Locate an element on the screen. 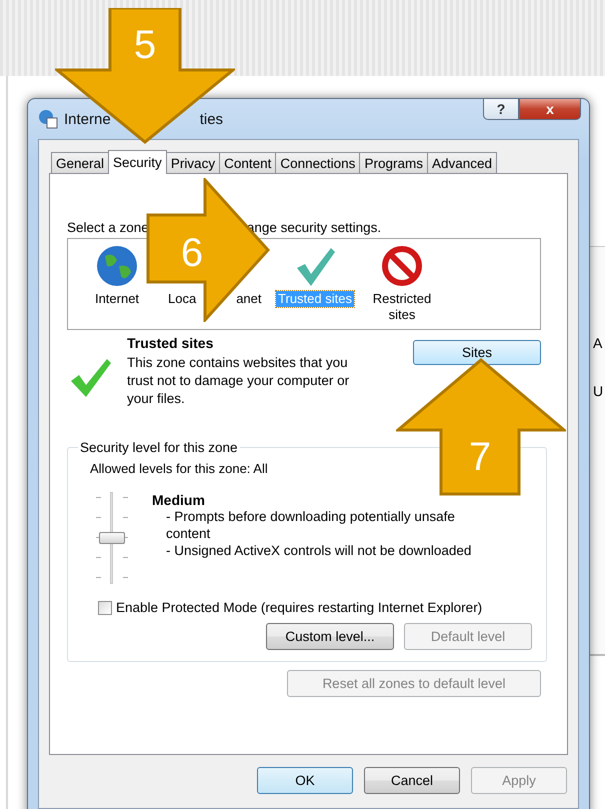  slider-thumb is located at coordinates (112, 538).